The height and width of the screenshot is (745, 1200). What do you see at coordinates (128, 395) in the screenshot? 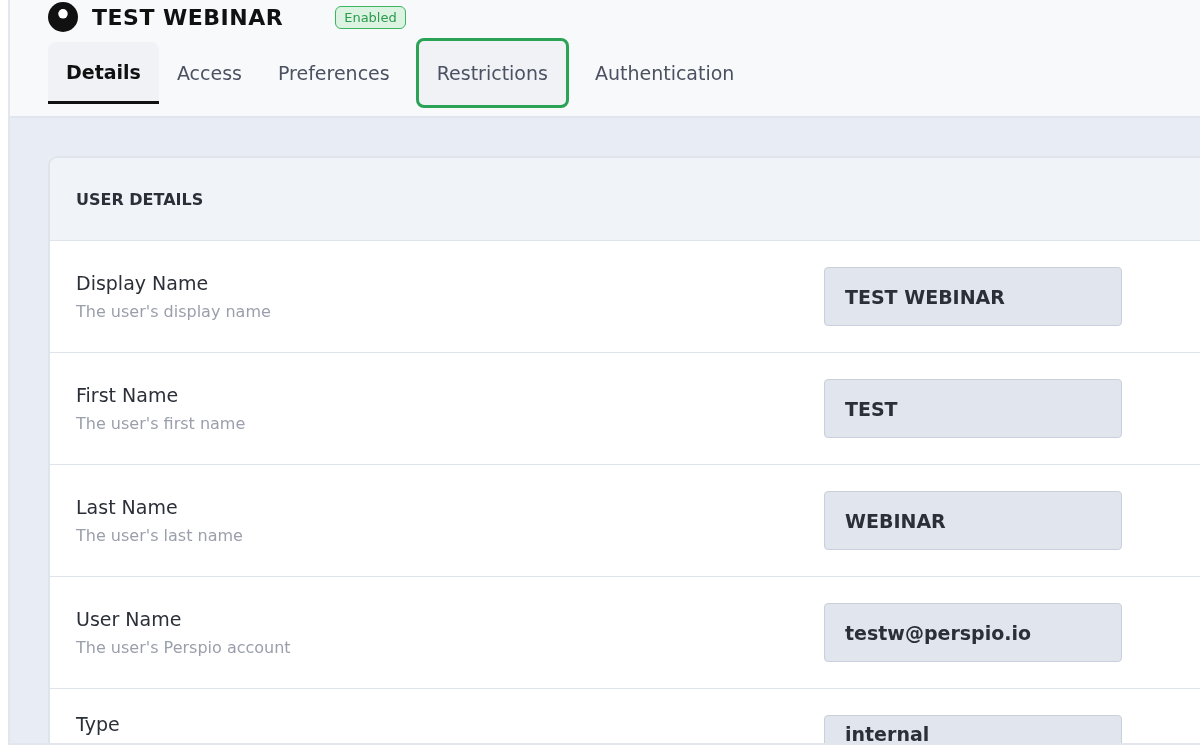
I see `field-label: First Name` at bounding box center [128, 395].